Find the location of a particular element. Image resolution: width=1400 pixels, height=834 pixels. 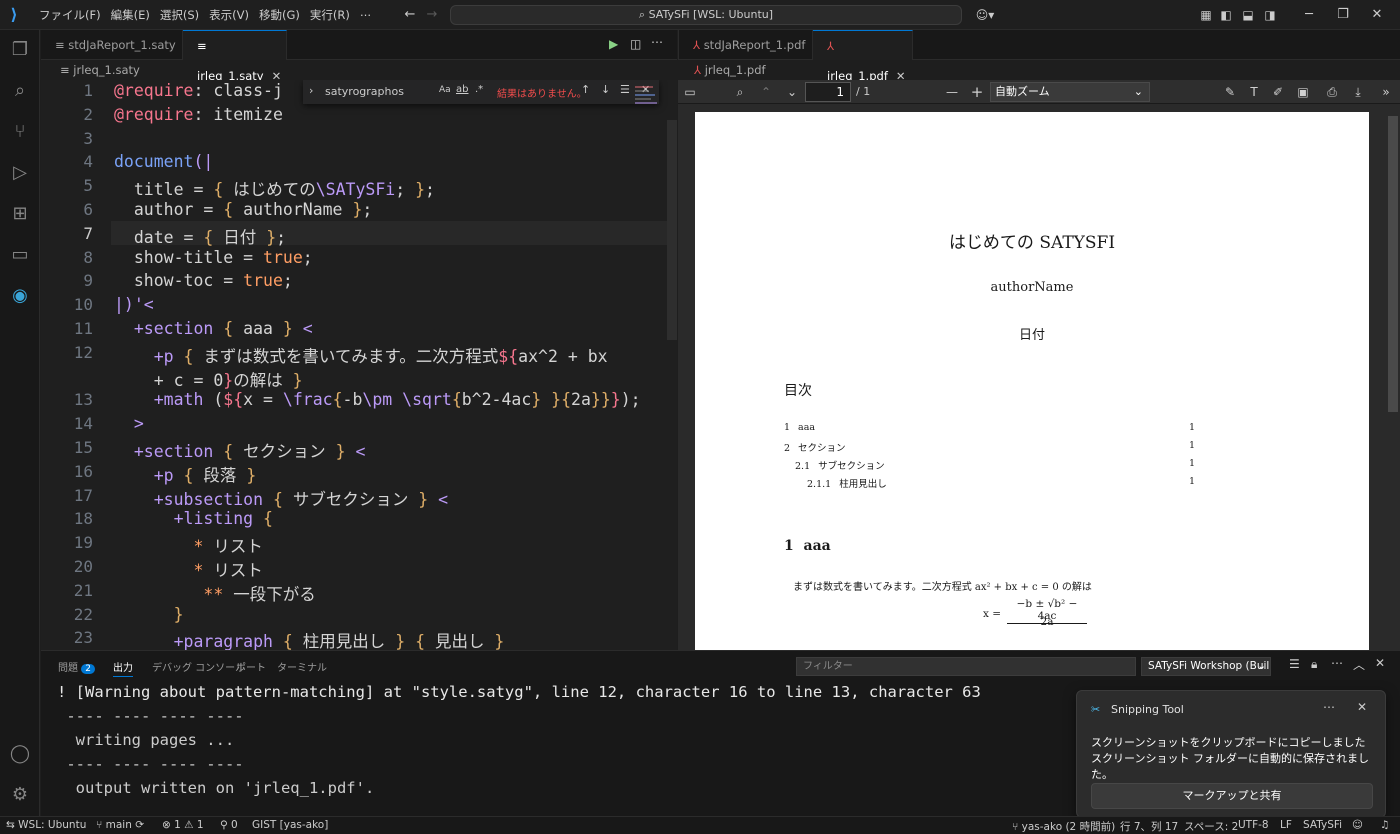

code-line: +listing { is located at coordinates (193, 518).